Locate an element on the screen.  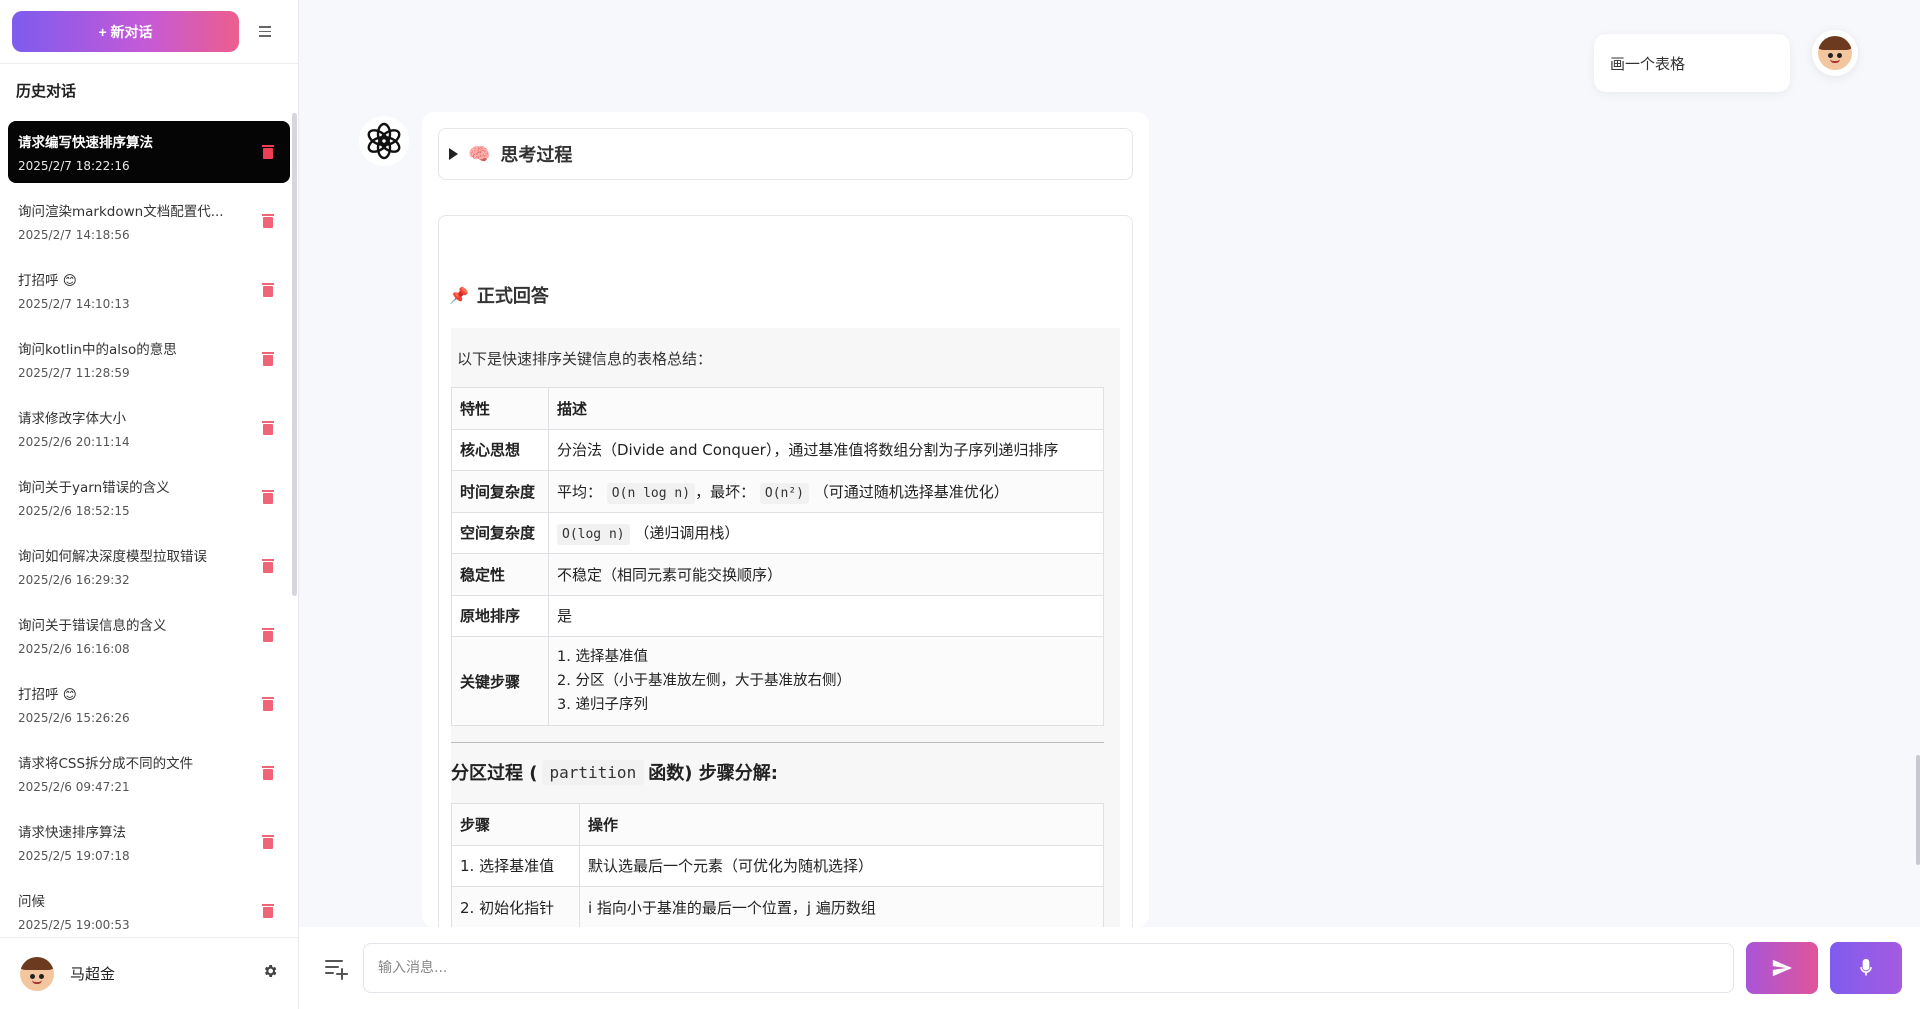
table-header-cell: 特性 is located at coordinates (500, 408).